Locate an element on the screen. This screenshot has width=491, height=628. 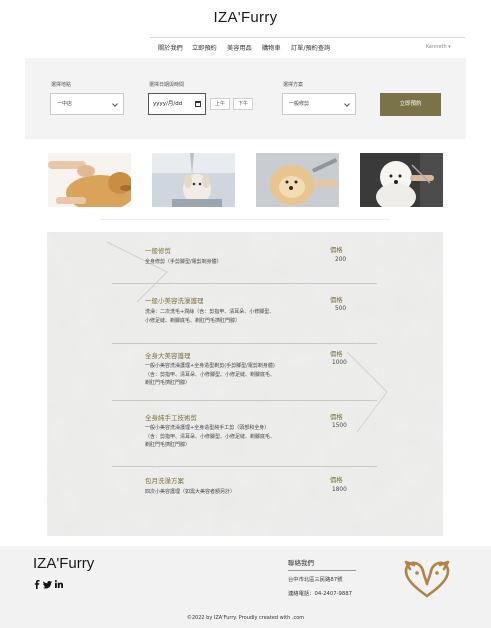
contact-title: 聯絡我們 is located at coordinates (301, 563).